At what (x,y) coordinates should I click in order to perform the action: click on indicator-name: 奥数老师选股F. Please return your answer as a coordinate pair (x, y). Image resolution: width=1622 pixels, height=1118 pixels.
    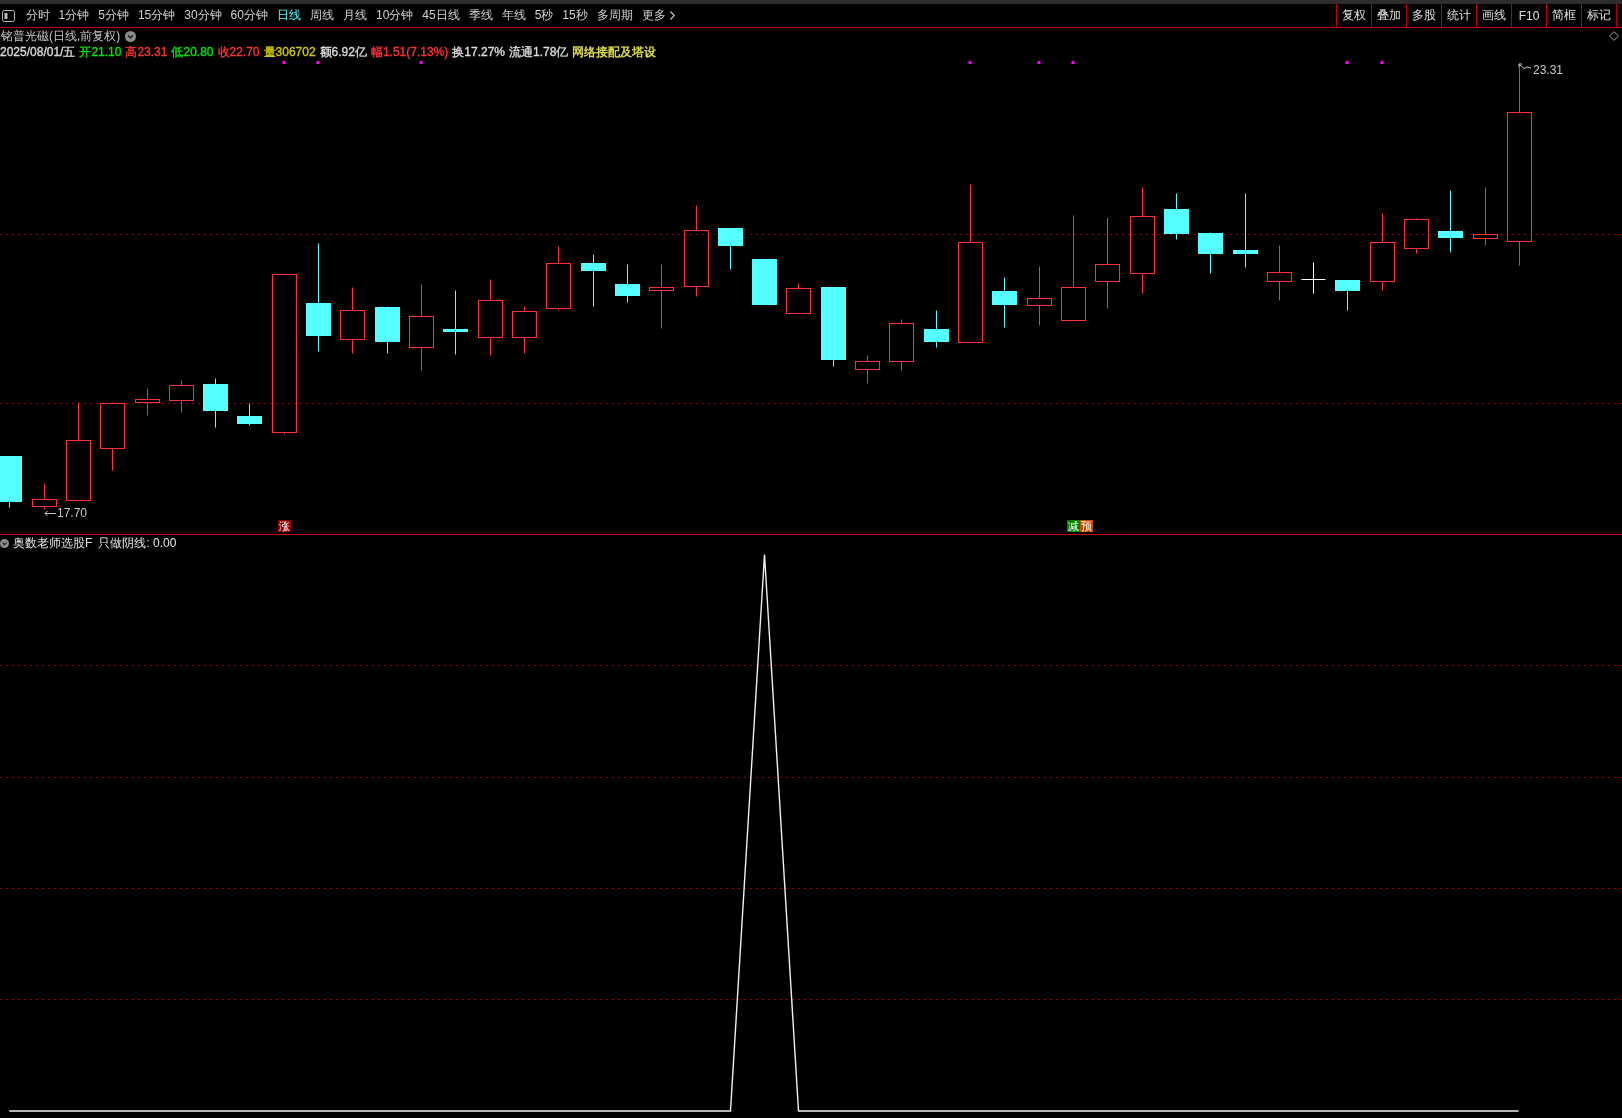
    Looking at the image, I should click on (53, 543).